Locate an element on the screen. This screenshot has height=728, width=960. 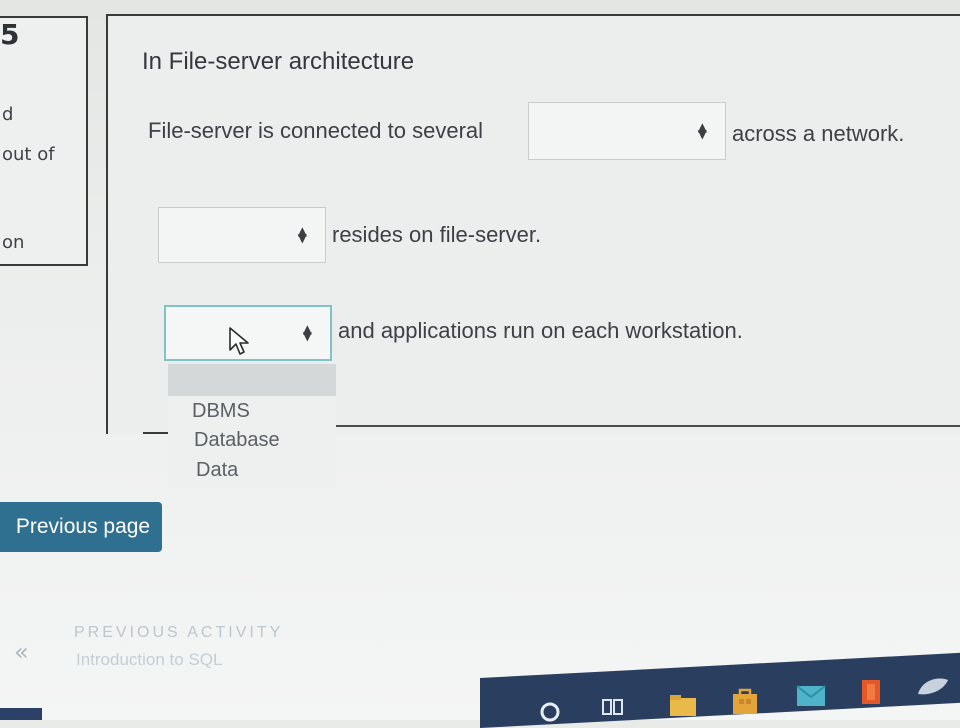
question-title: In File-server architecture is located at coordinates (278, 61).